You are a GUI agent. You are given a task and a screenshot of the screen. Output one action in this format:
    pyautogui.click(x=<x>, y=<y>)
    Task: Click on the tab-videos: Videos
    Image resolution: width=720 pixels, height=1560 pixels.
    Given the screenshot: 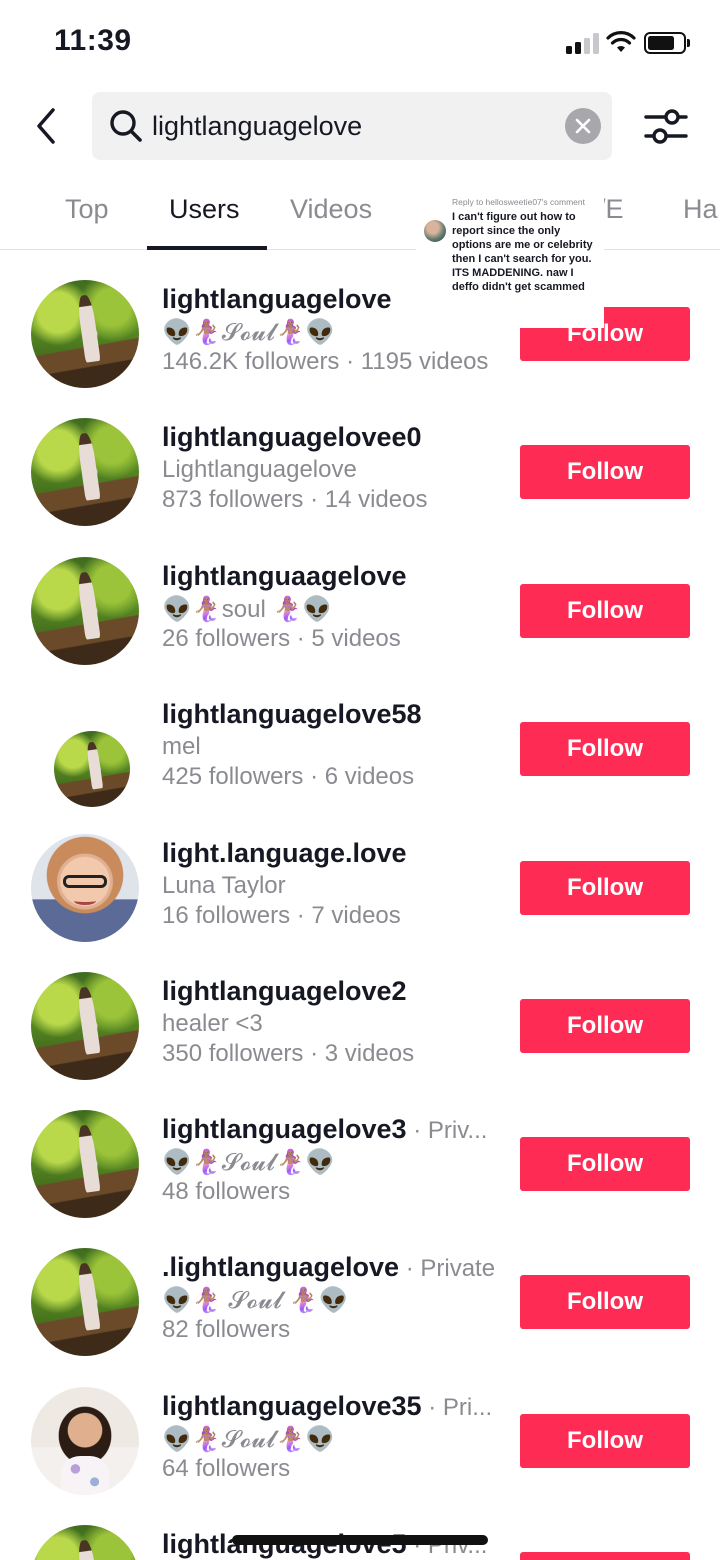 What is the action you would take?
    pyautogui.click(x=331, y=209)
    